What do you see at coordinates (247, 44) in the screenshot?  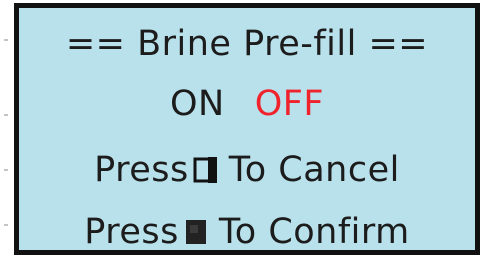 I see `screen-title: == Brine Pre-fill ==` at bounding box center [247, 44].